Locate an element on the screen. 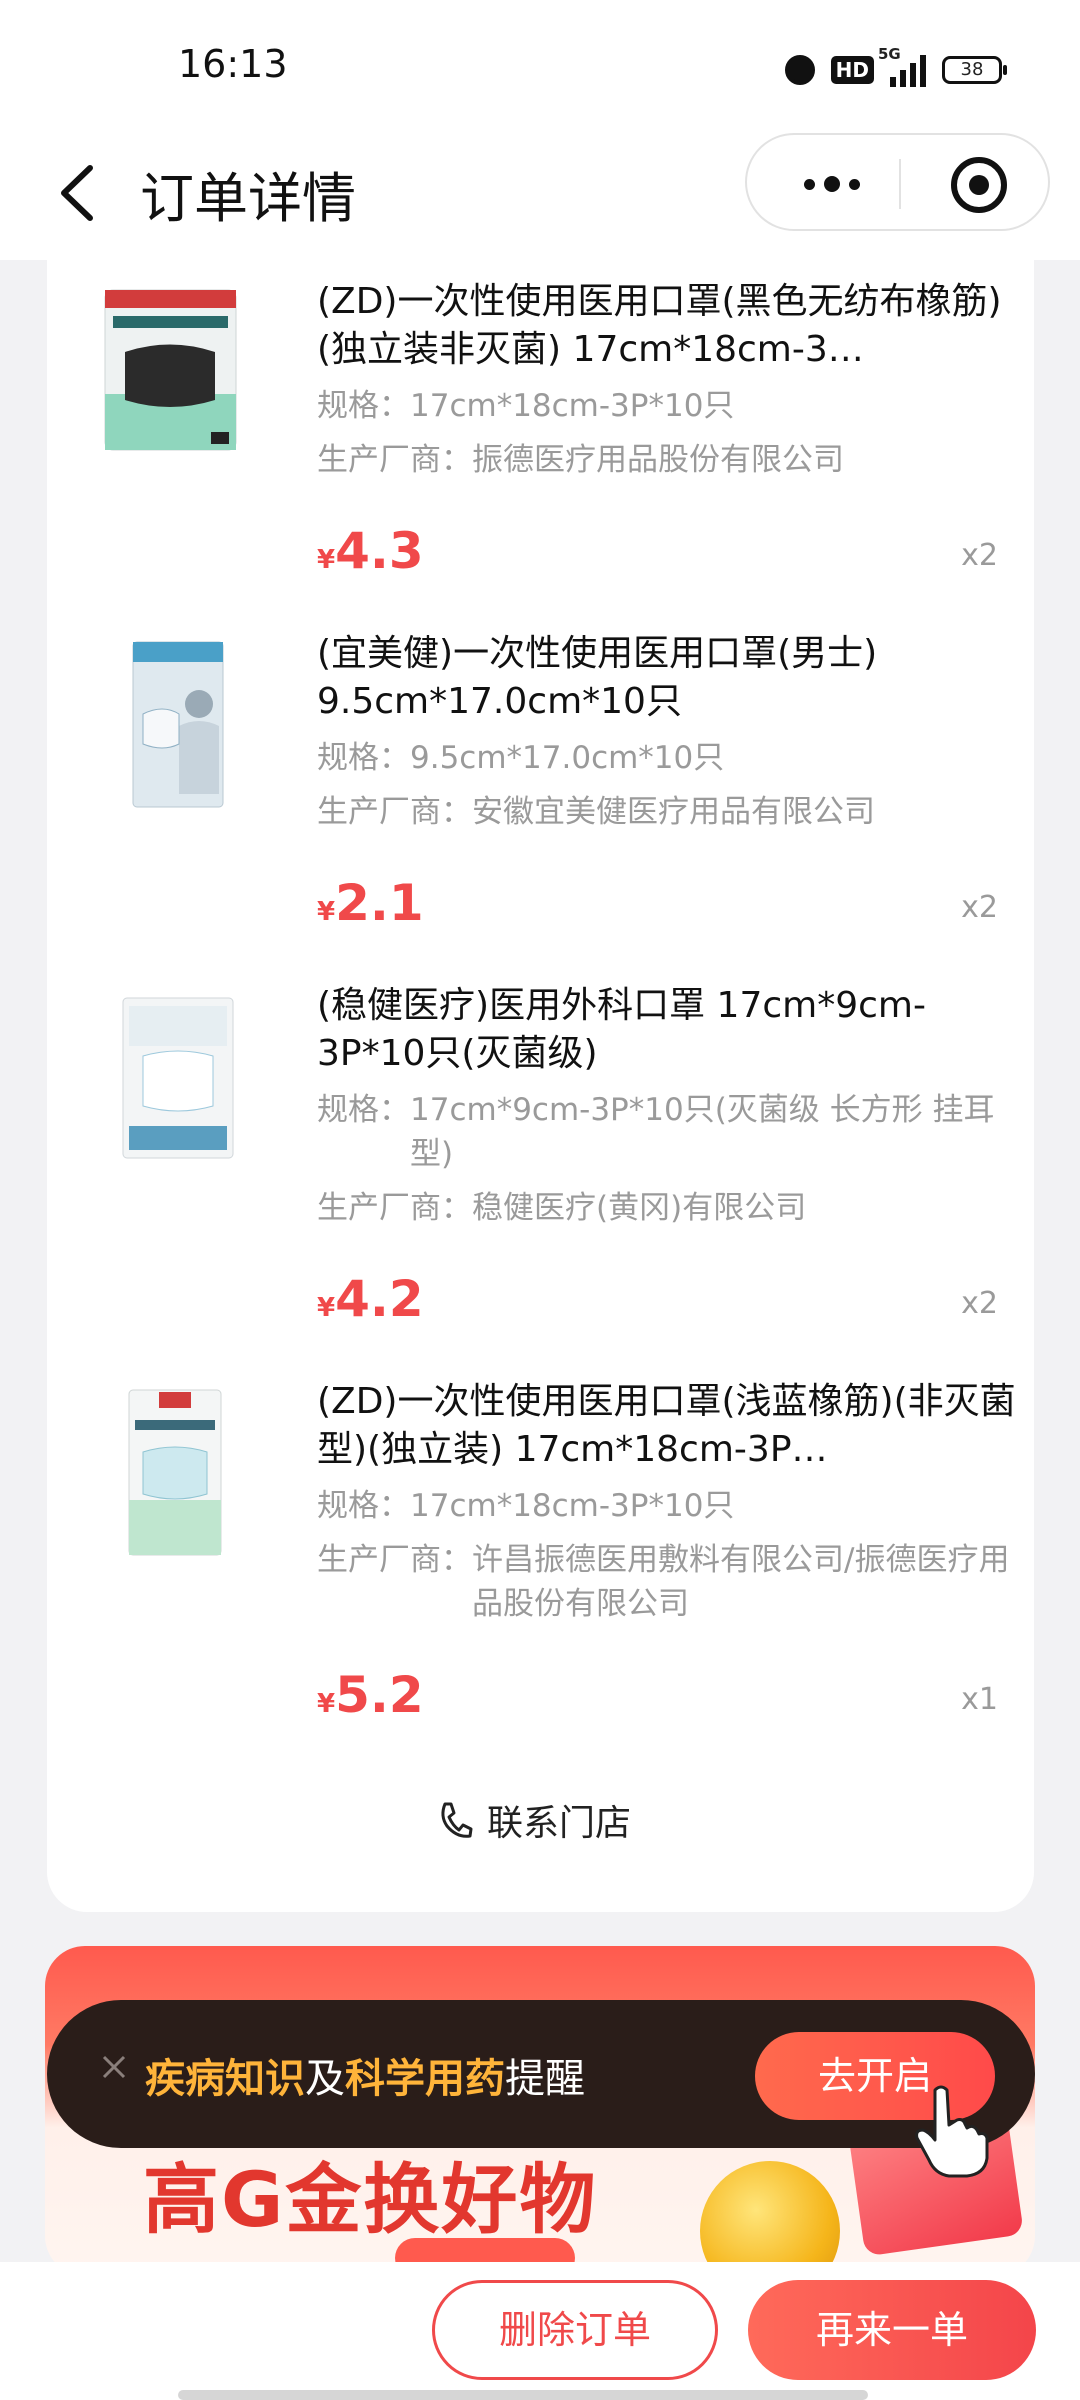 The image size is (1080, 2400). product-maker: 生产厂商： 振德医疗用品股份有限公司 is located at coordinates (672, 460).